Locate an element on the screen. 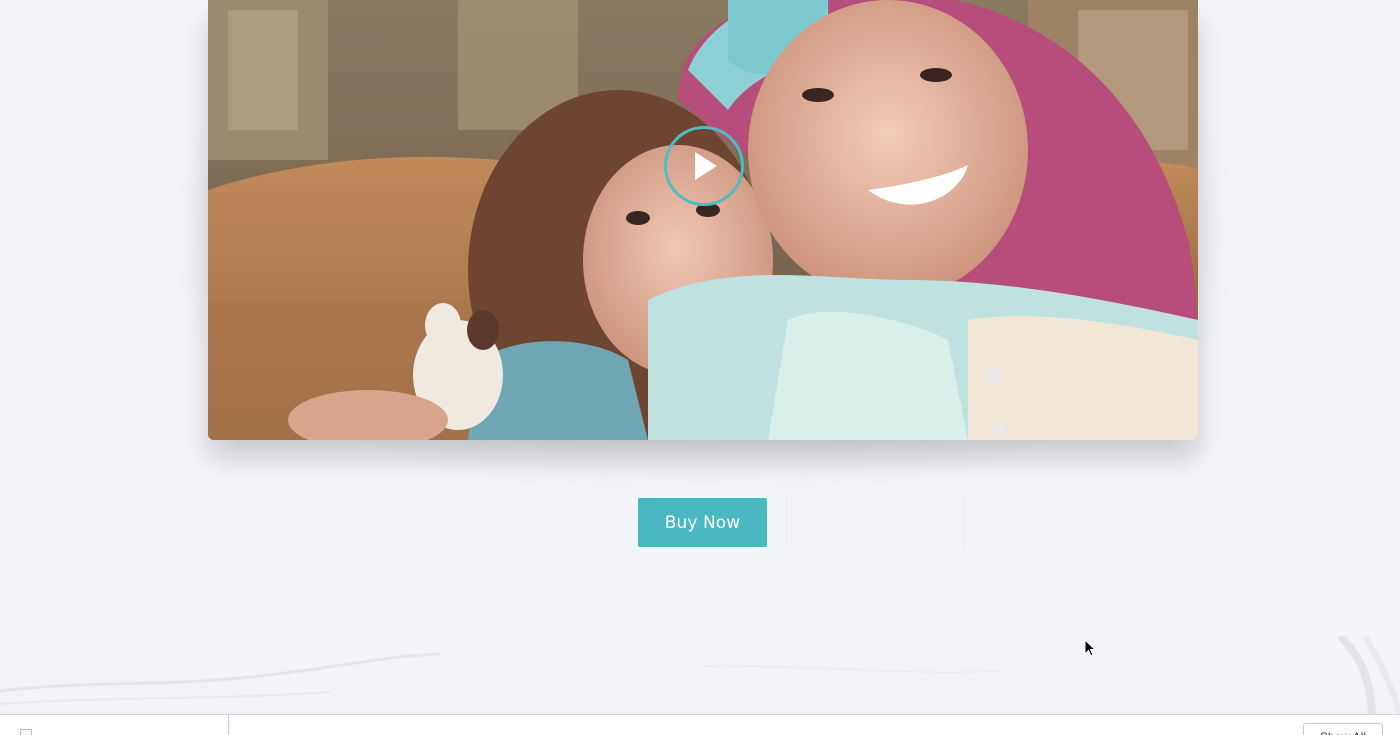 The height and width of the screenshot is (735, 1400). decorative-texture is located at coordinates (700, 675).